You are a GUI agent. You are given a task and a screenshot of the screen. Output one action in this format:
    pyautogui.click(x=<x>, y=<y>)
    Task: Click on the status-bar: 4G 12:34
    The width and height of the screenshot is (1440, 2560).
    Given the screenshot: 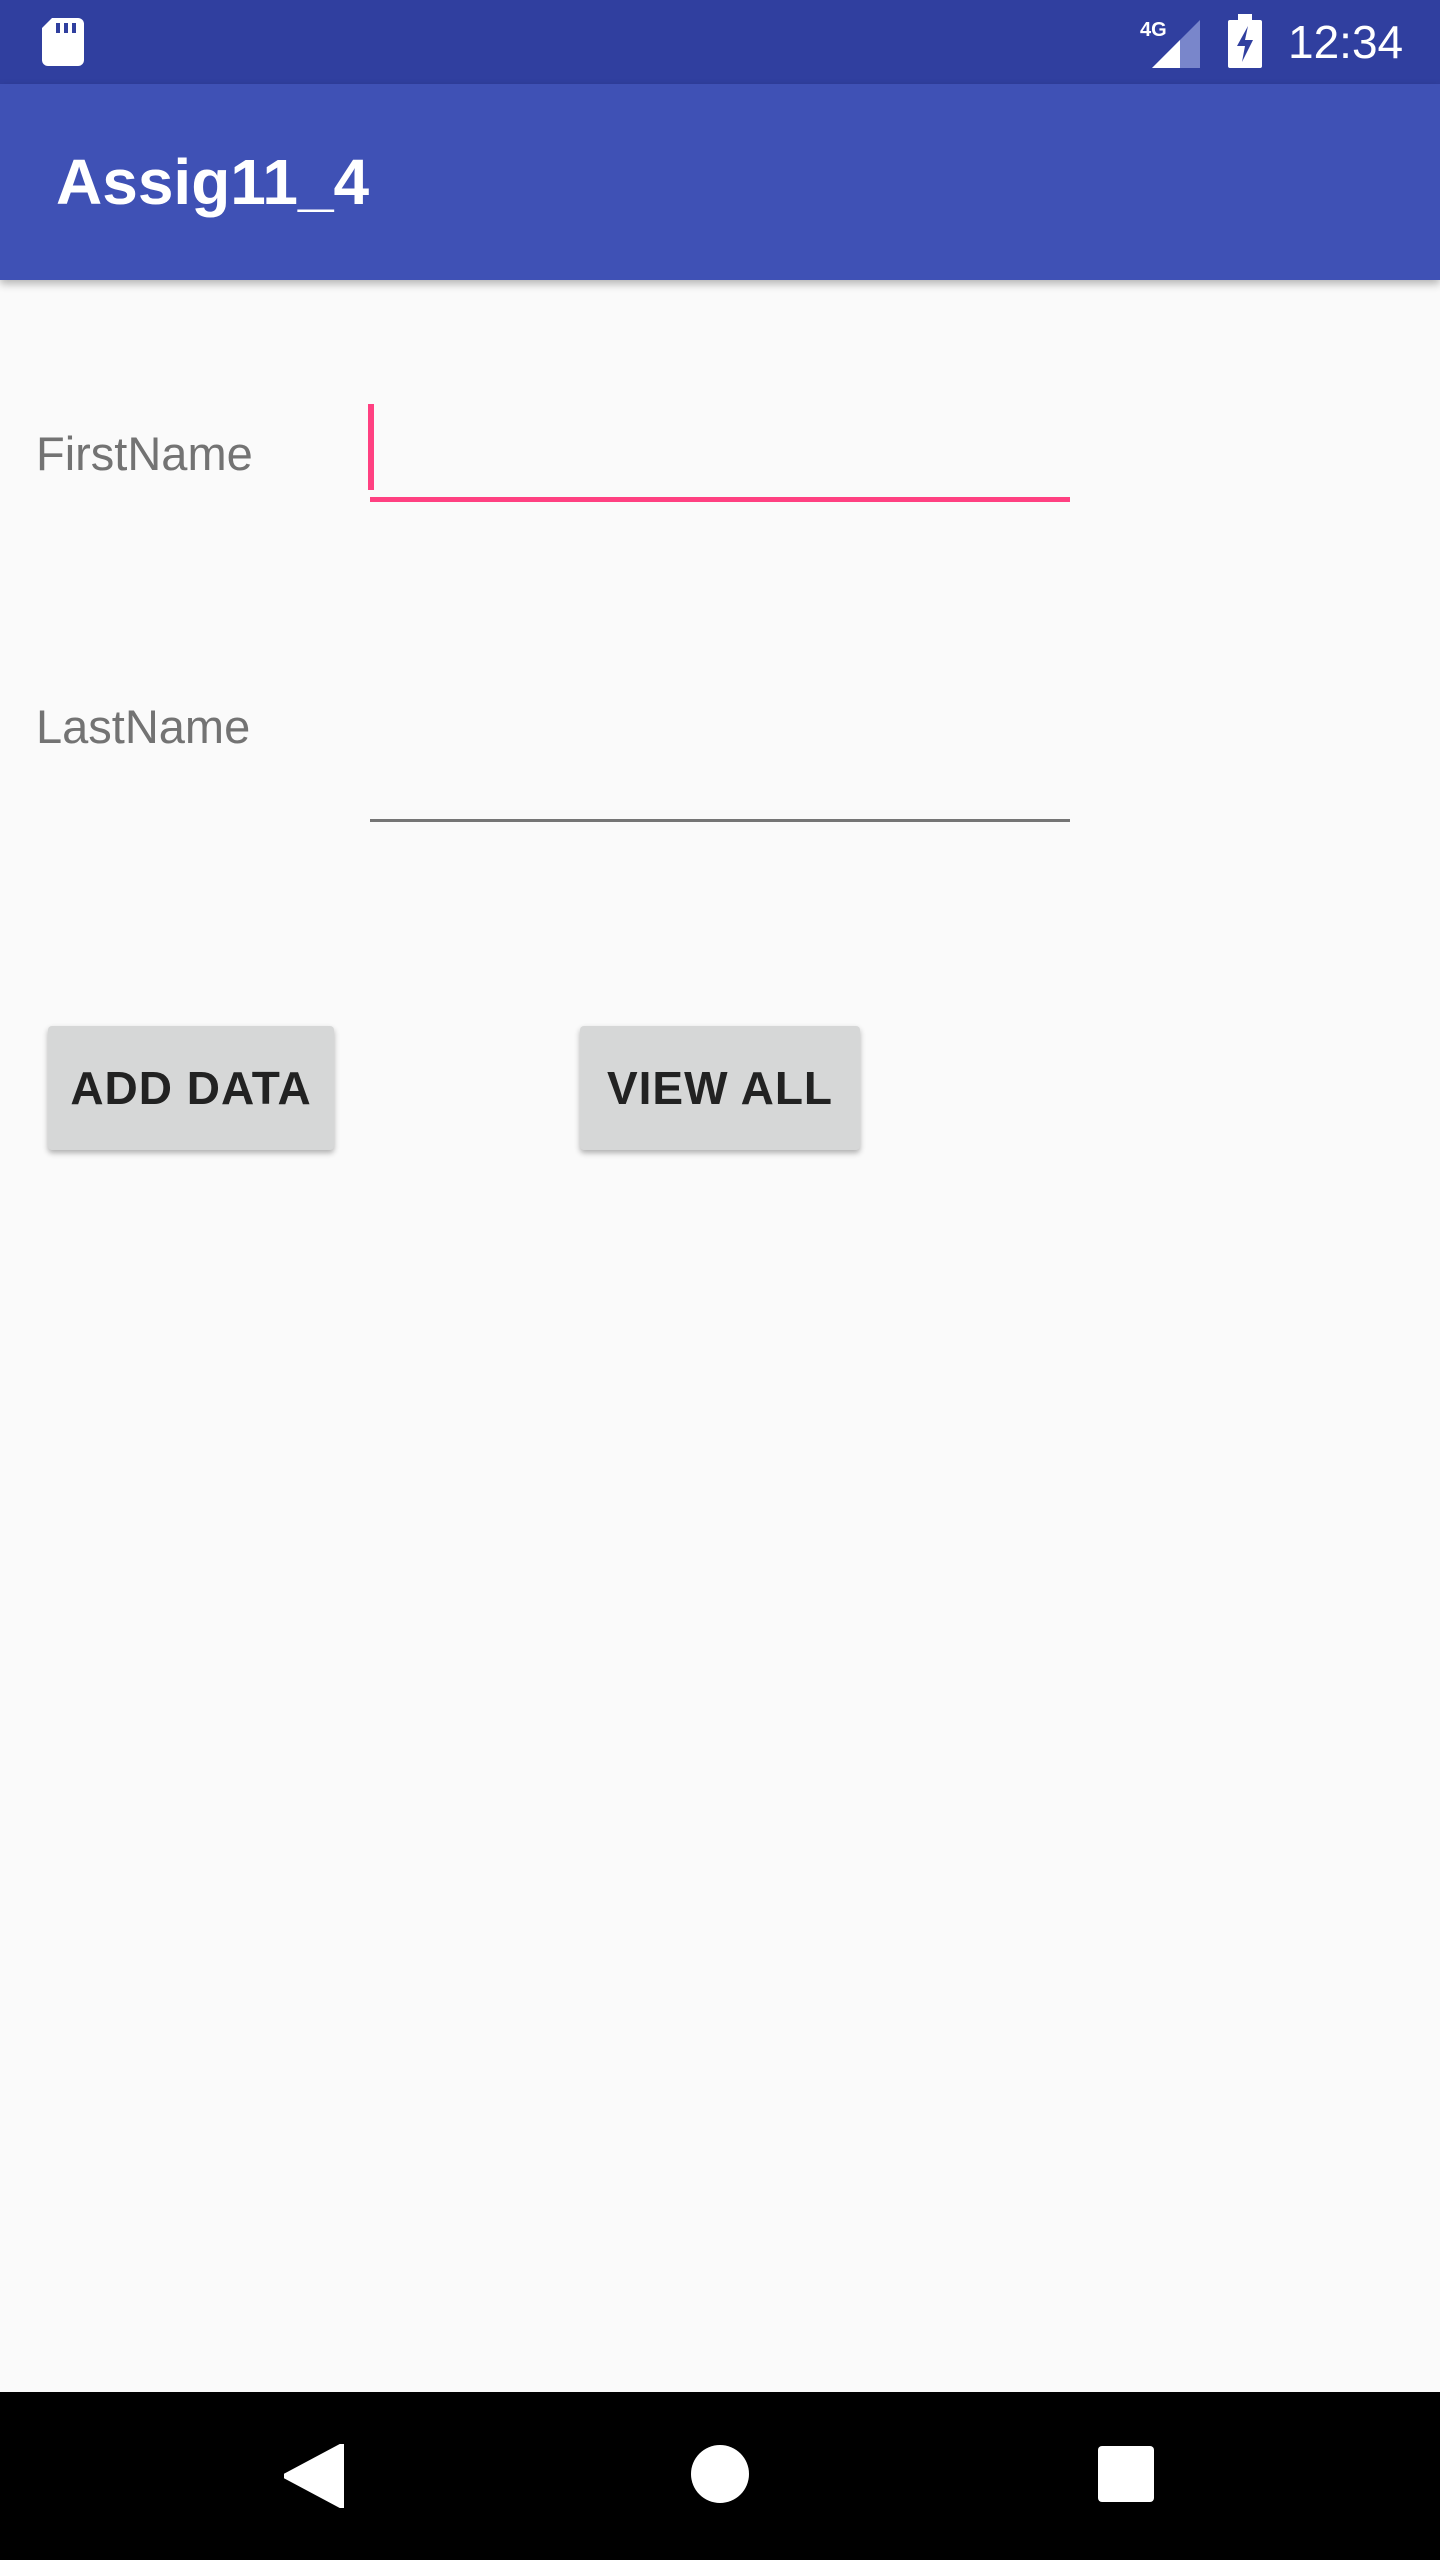 What is the action you would take?
    pyautogui.click(x=720, y=42)
    